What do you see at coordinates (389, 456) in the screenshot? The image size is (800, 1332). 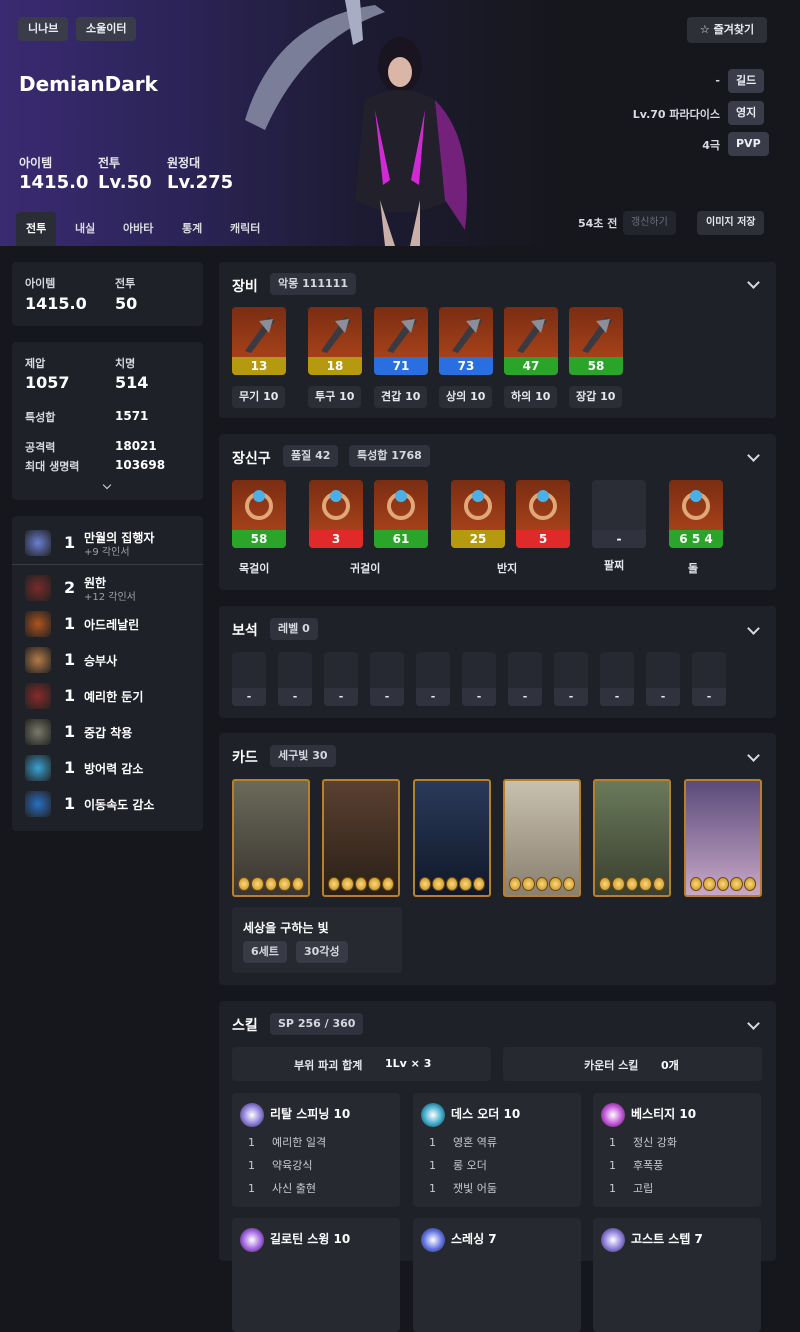 I see `stat-sum-badge: 특성합 1768` at bounding box center [389, 456].